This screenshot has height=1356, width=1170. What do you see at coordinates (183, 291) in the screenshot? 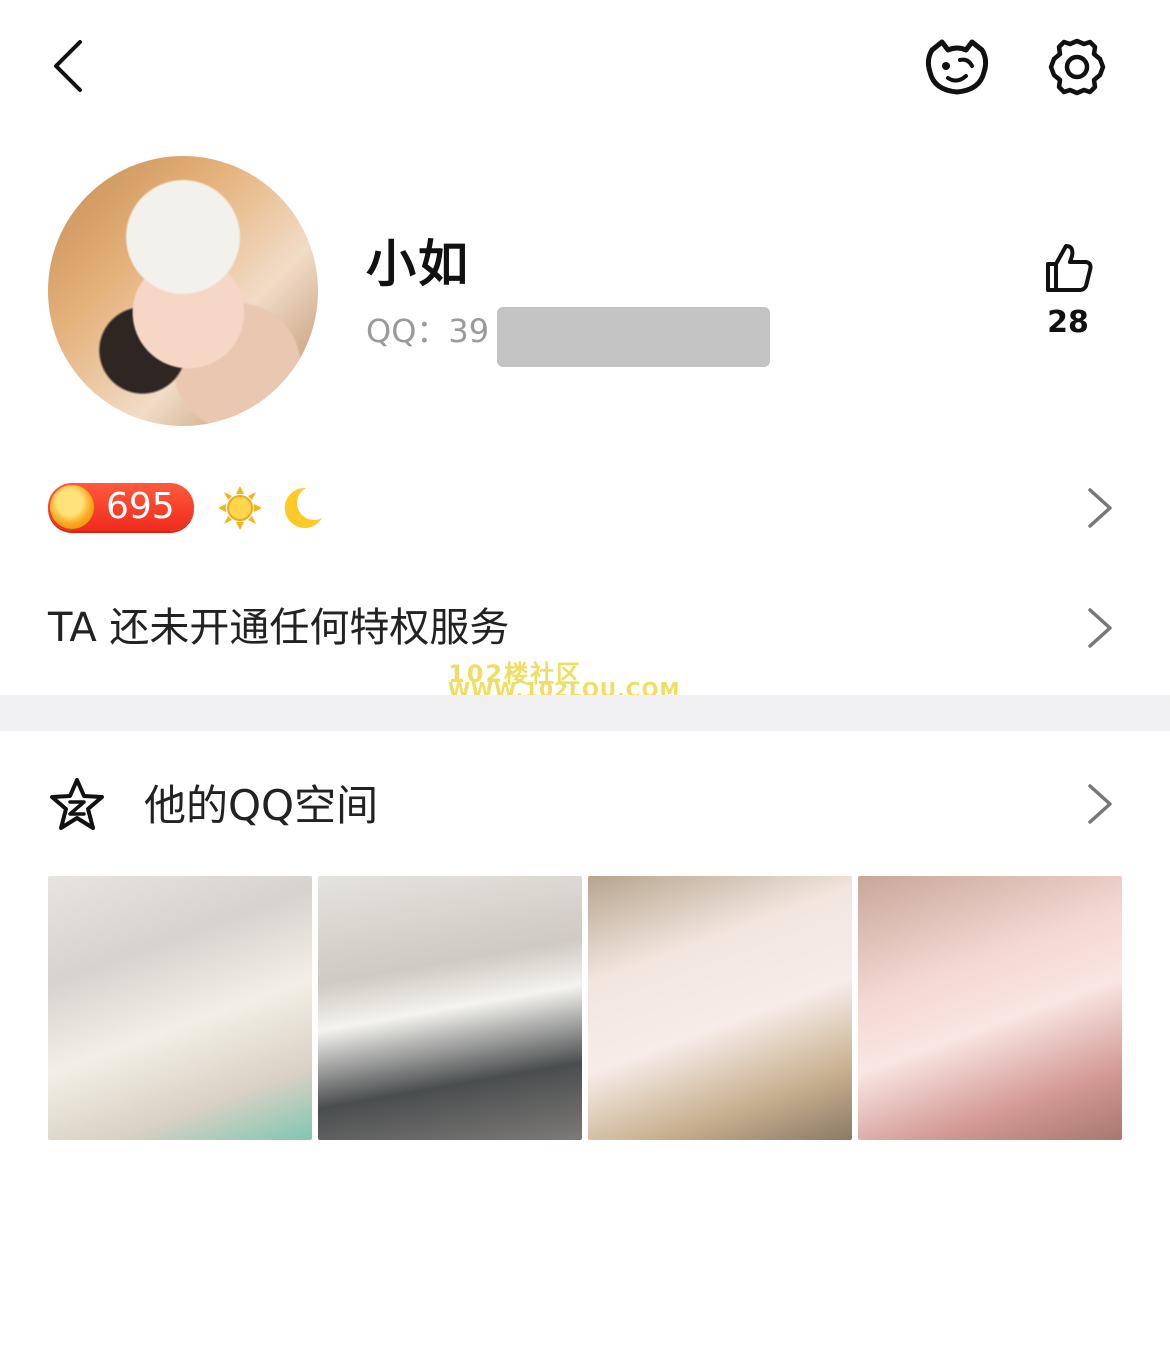
I see `avatar` at bounding box center [183, 291].